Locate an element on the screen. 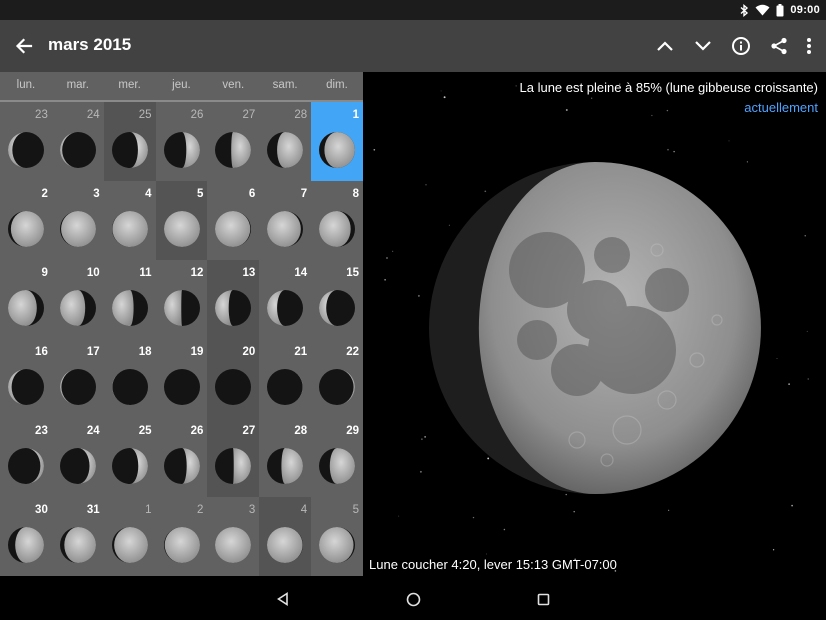  day-cell: 17 is located at coordinates (78, 378).